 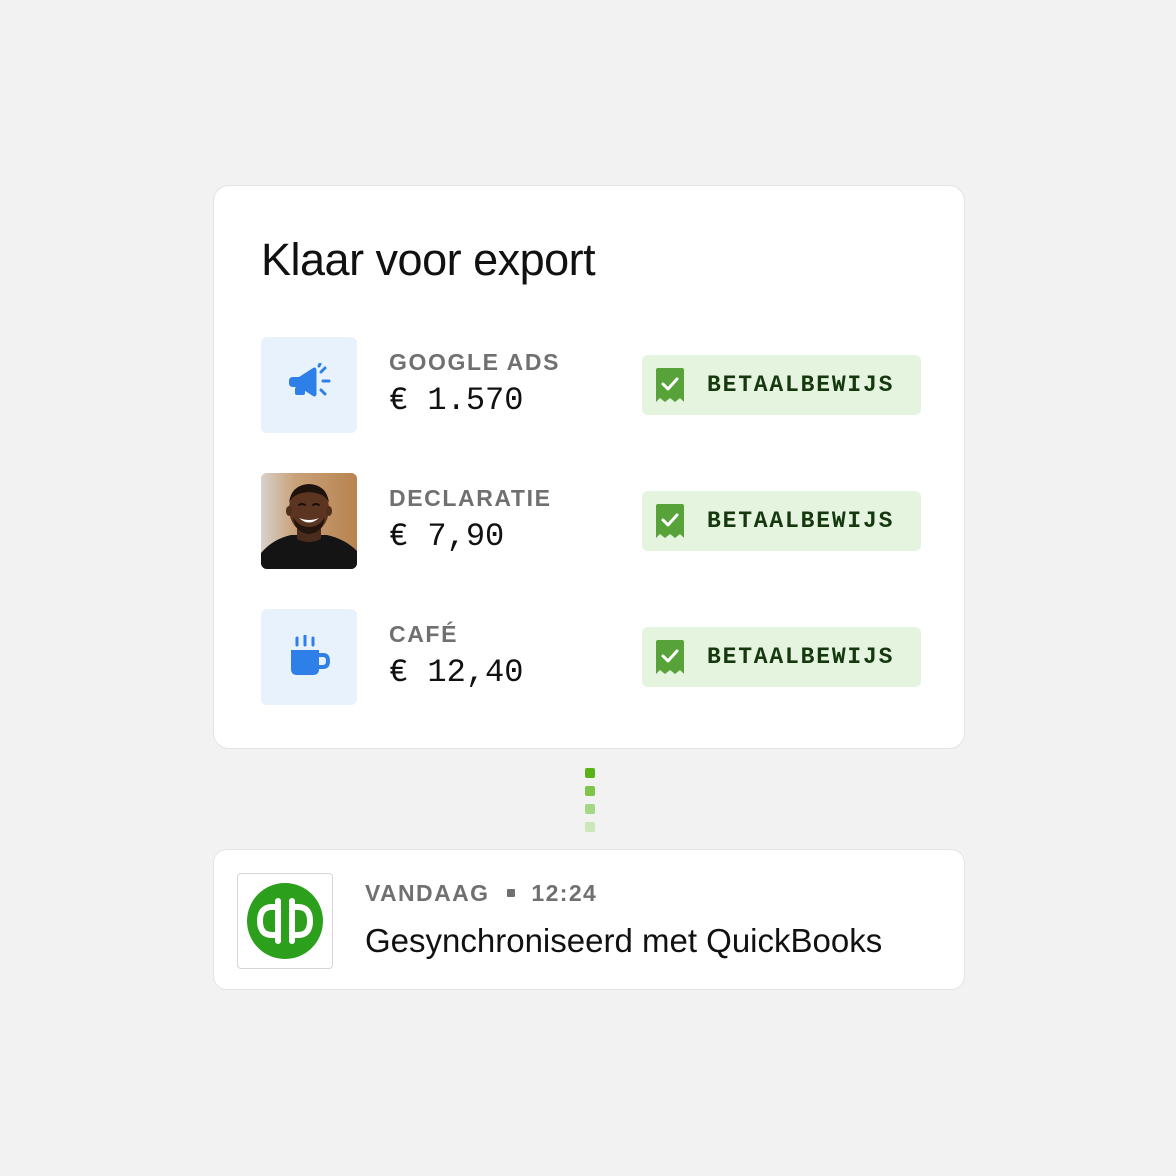 I want to click on item-amount: € 7,90, so click(x=447, y=536).